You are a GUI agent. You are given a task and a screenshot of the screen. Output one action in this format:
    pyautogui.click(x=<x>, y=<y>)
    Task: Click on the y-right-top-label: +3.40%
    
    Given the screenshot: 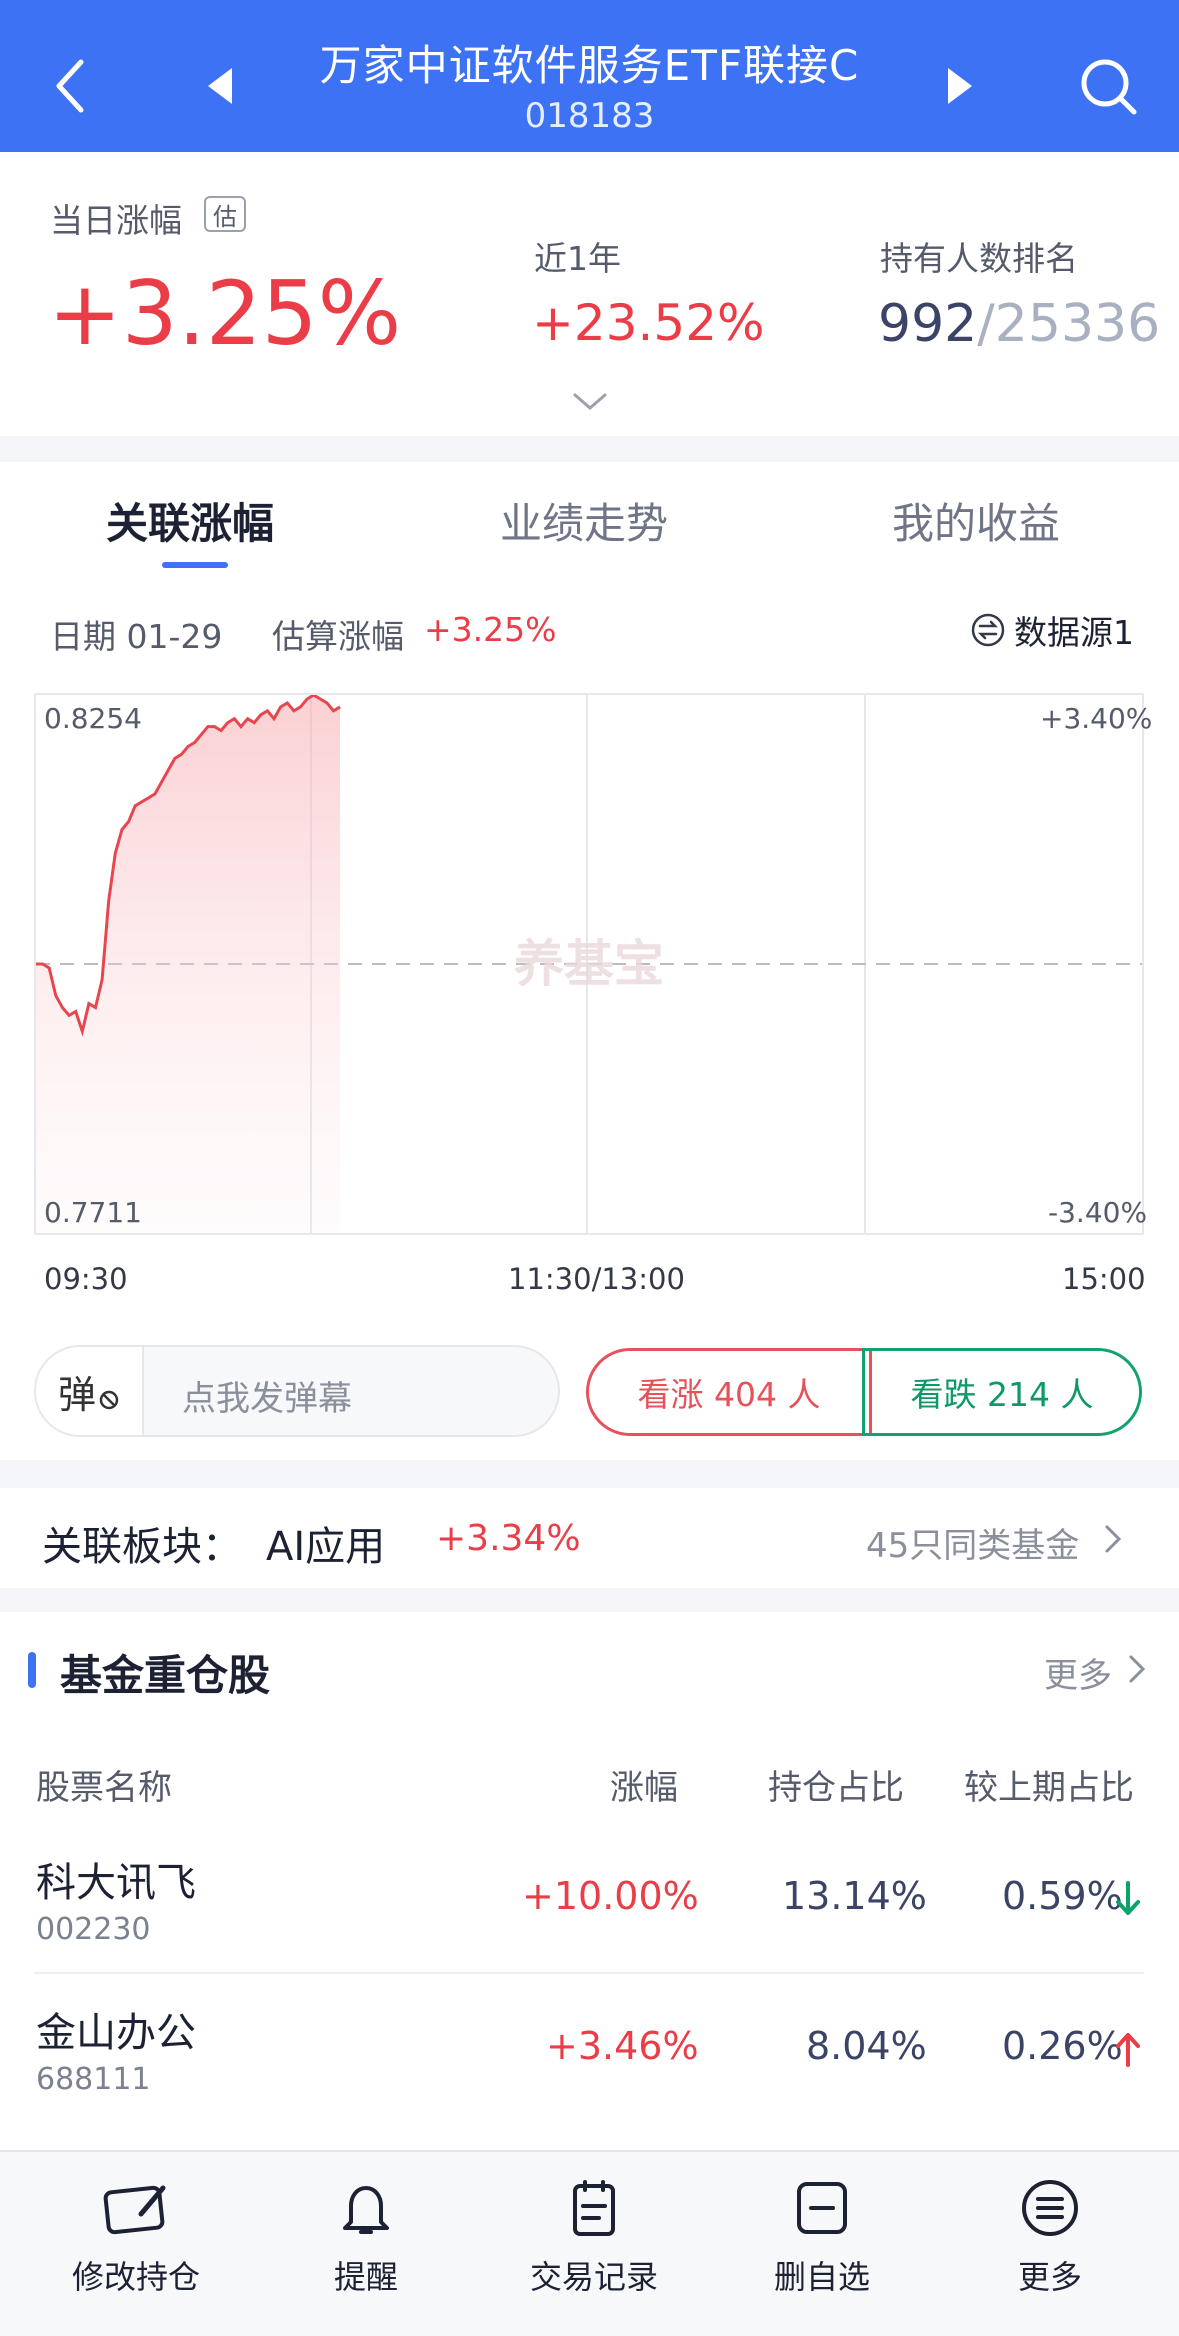 What is the action you would take?
    pyautogui.click(x=1096, y=718)
    